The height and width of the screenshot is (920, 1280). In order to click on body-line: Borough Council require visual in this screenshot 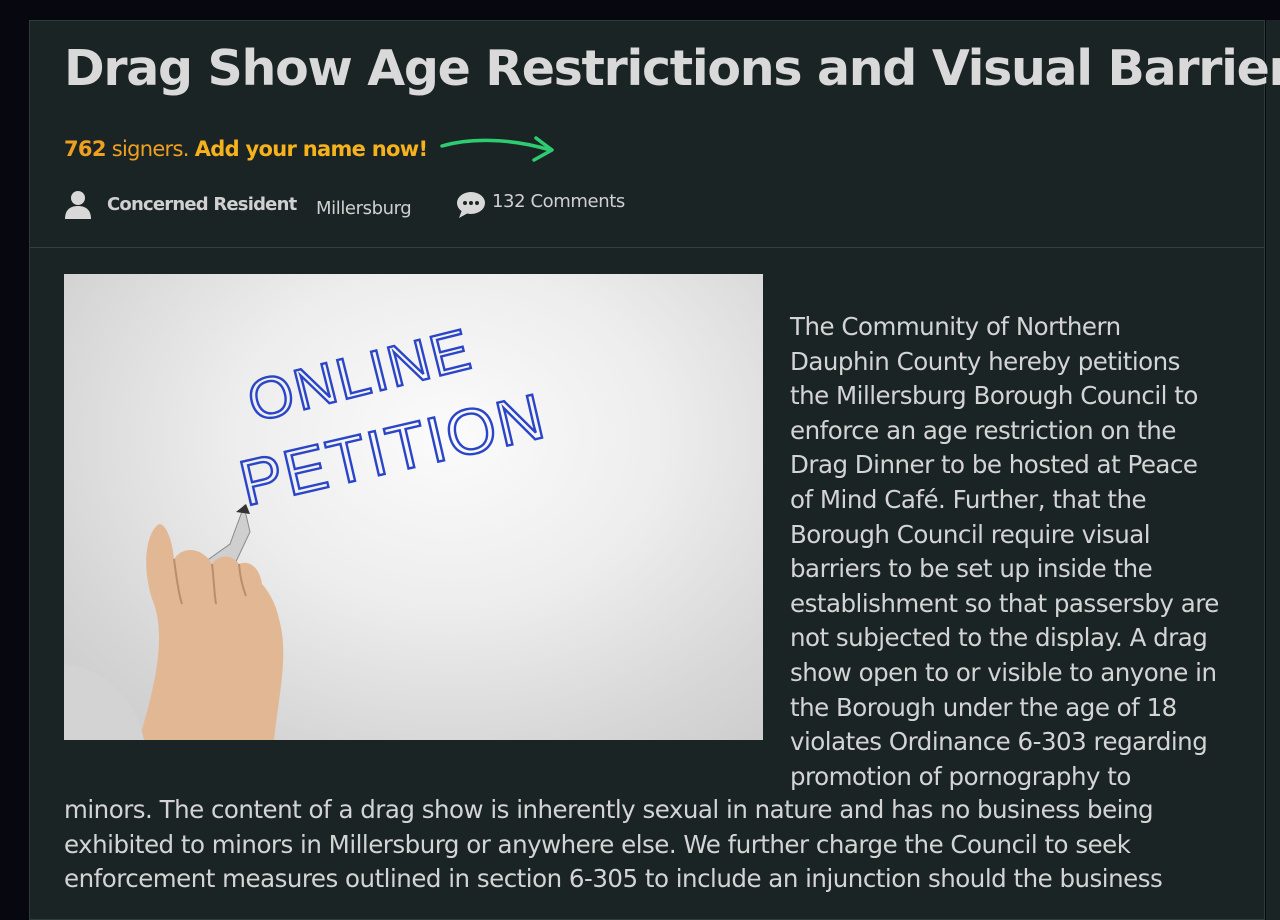, I will do `click(970, 534)`.